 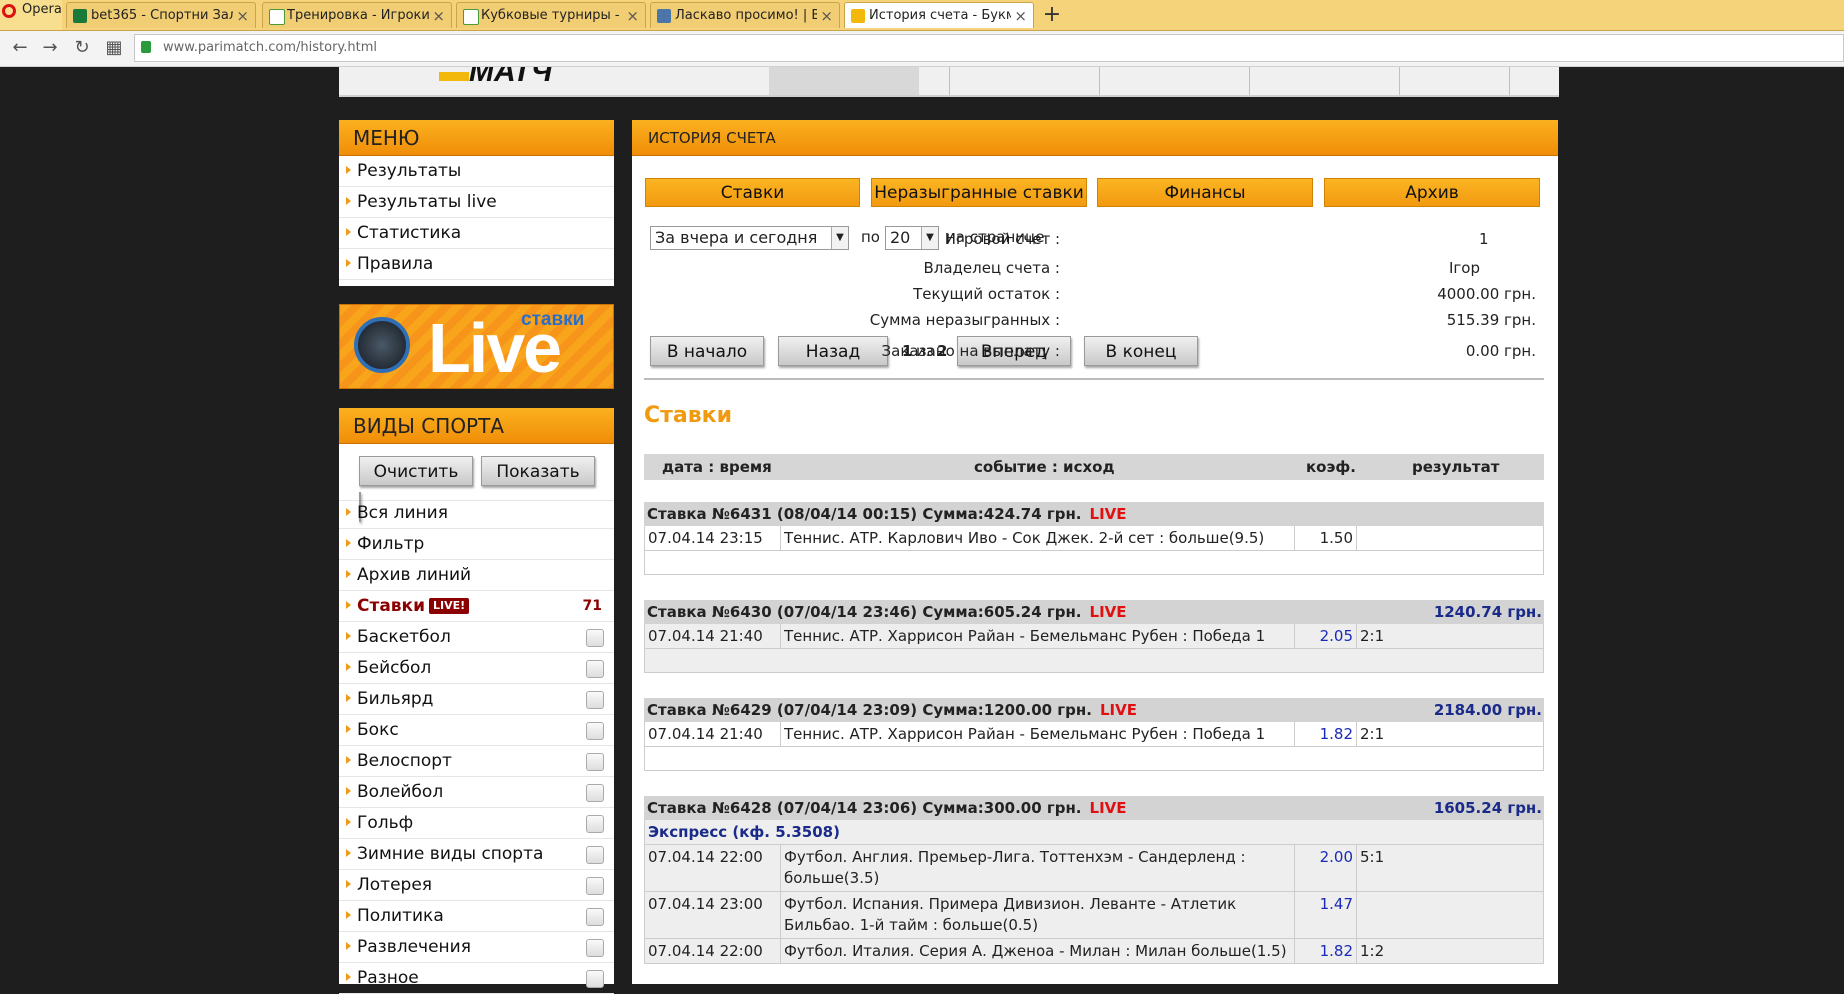 I want to click on browser-tab-active: История счета - Букмекерская ×, so click(x=939, y=15).